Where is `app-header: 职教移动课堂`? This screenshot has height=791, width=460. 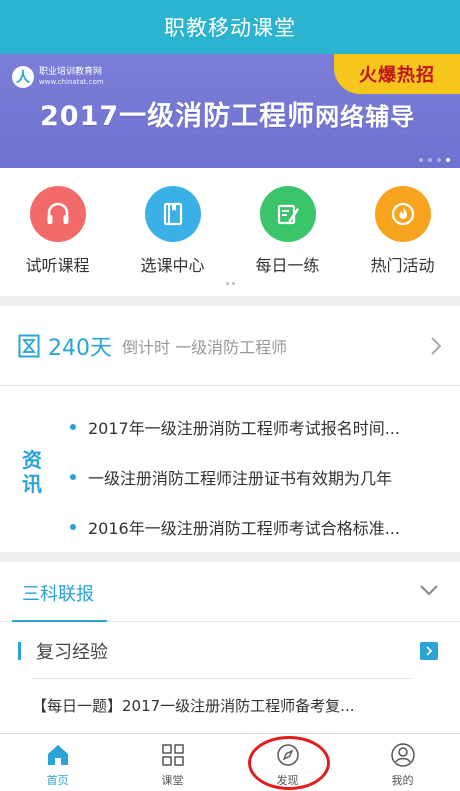
app-header: 职教移动课堂 is located at coordinates (230, 27).